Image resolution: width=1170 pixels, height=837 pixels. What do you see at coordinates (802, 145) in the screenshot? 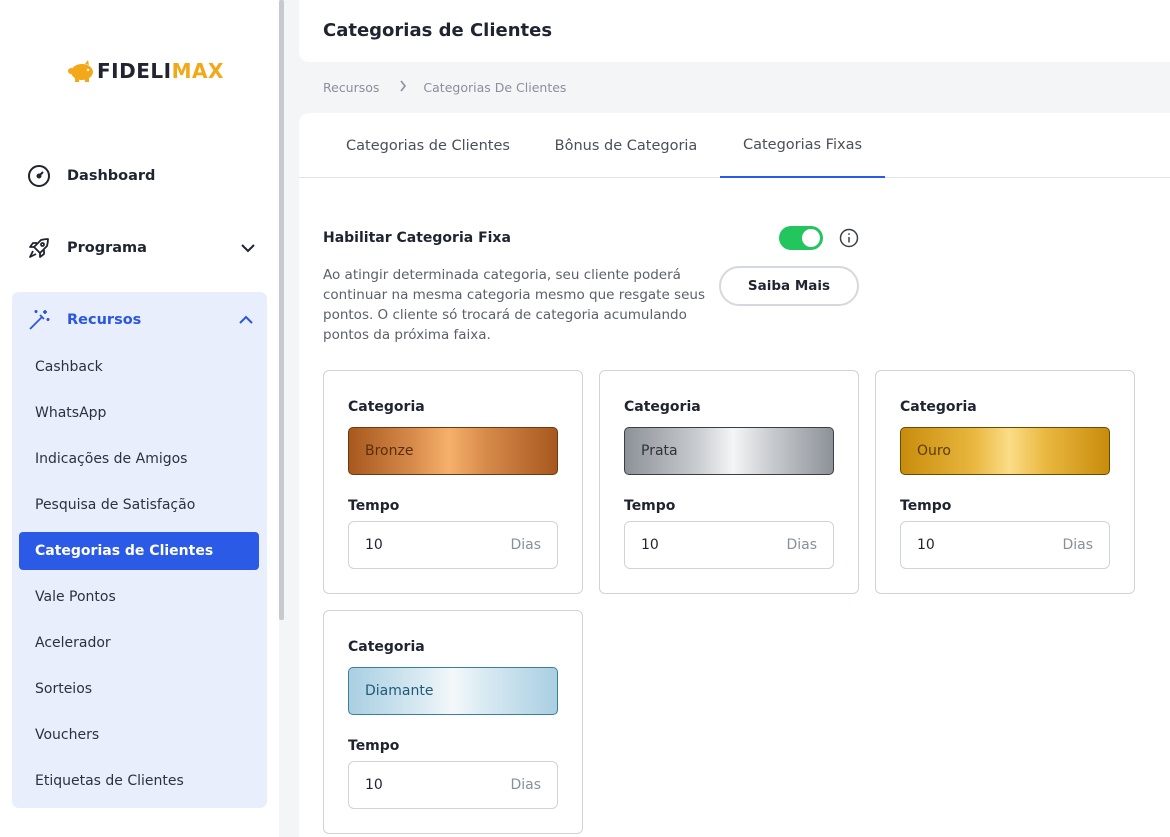
I see `tab-categorias-fixas: Categorias Fixas` at bounding box center [802, 145].